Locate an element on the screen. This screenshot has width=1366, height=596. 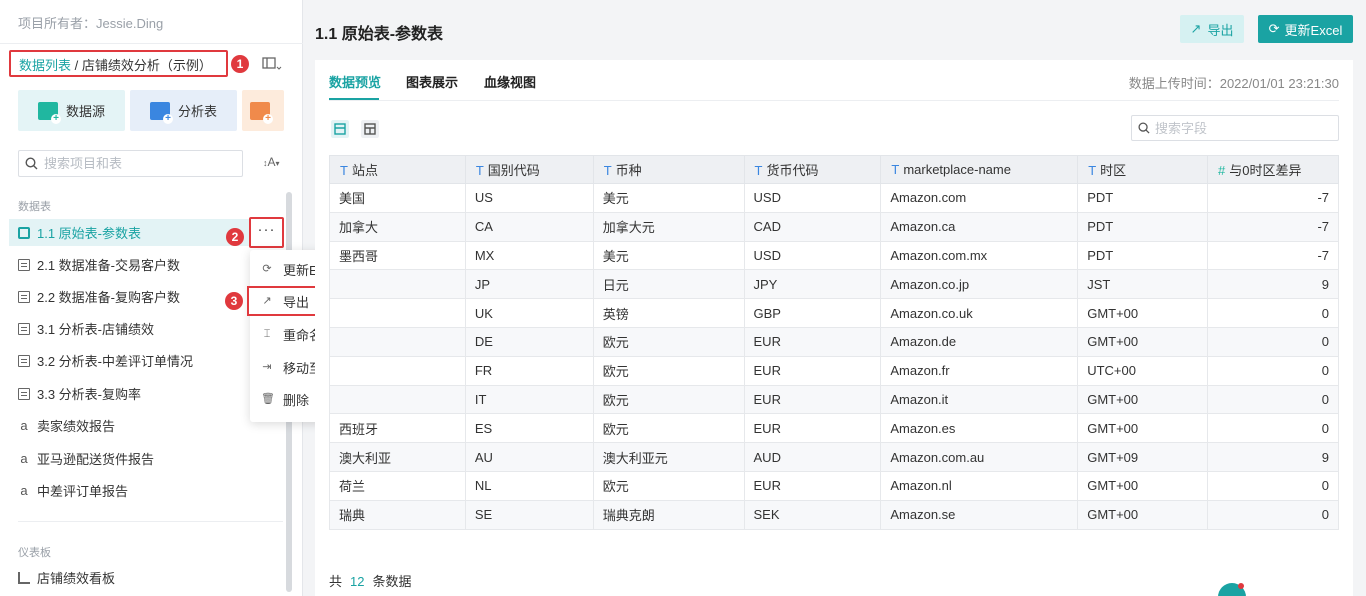
export-label: 导出 is located at coordinates (1220, 30).